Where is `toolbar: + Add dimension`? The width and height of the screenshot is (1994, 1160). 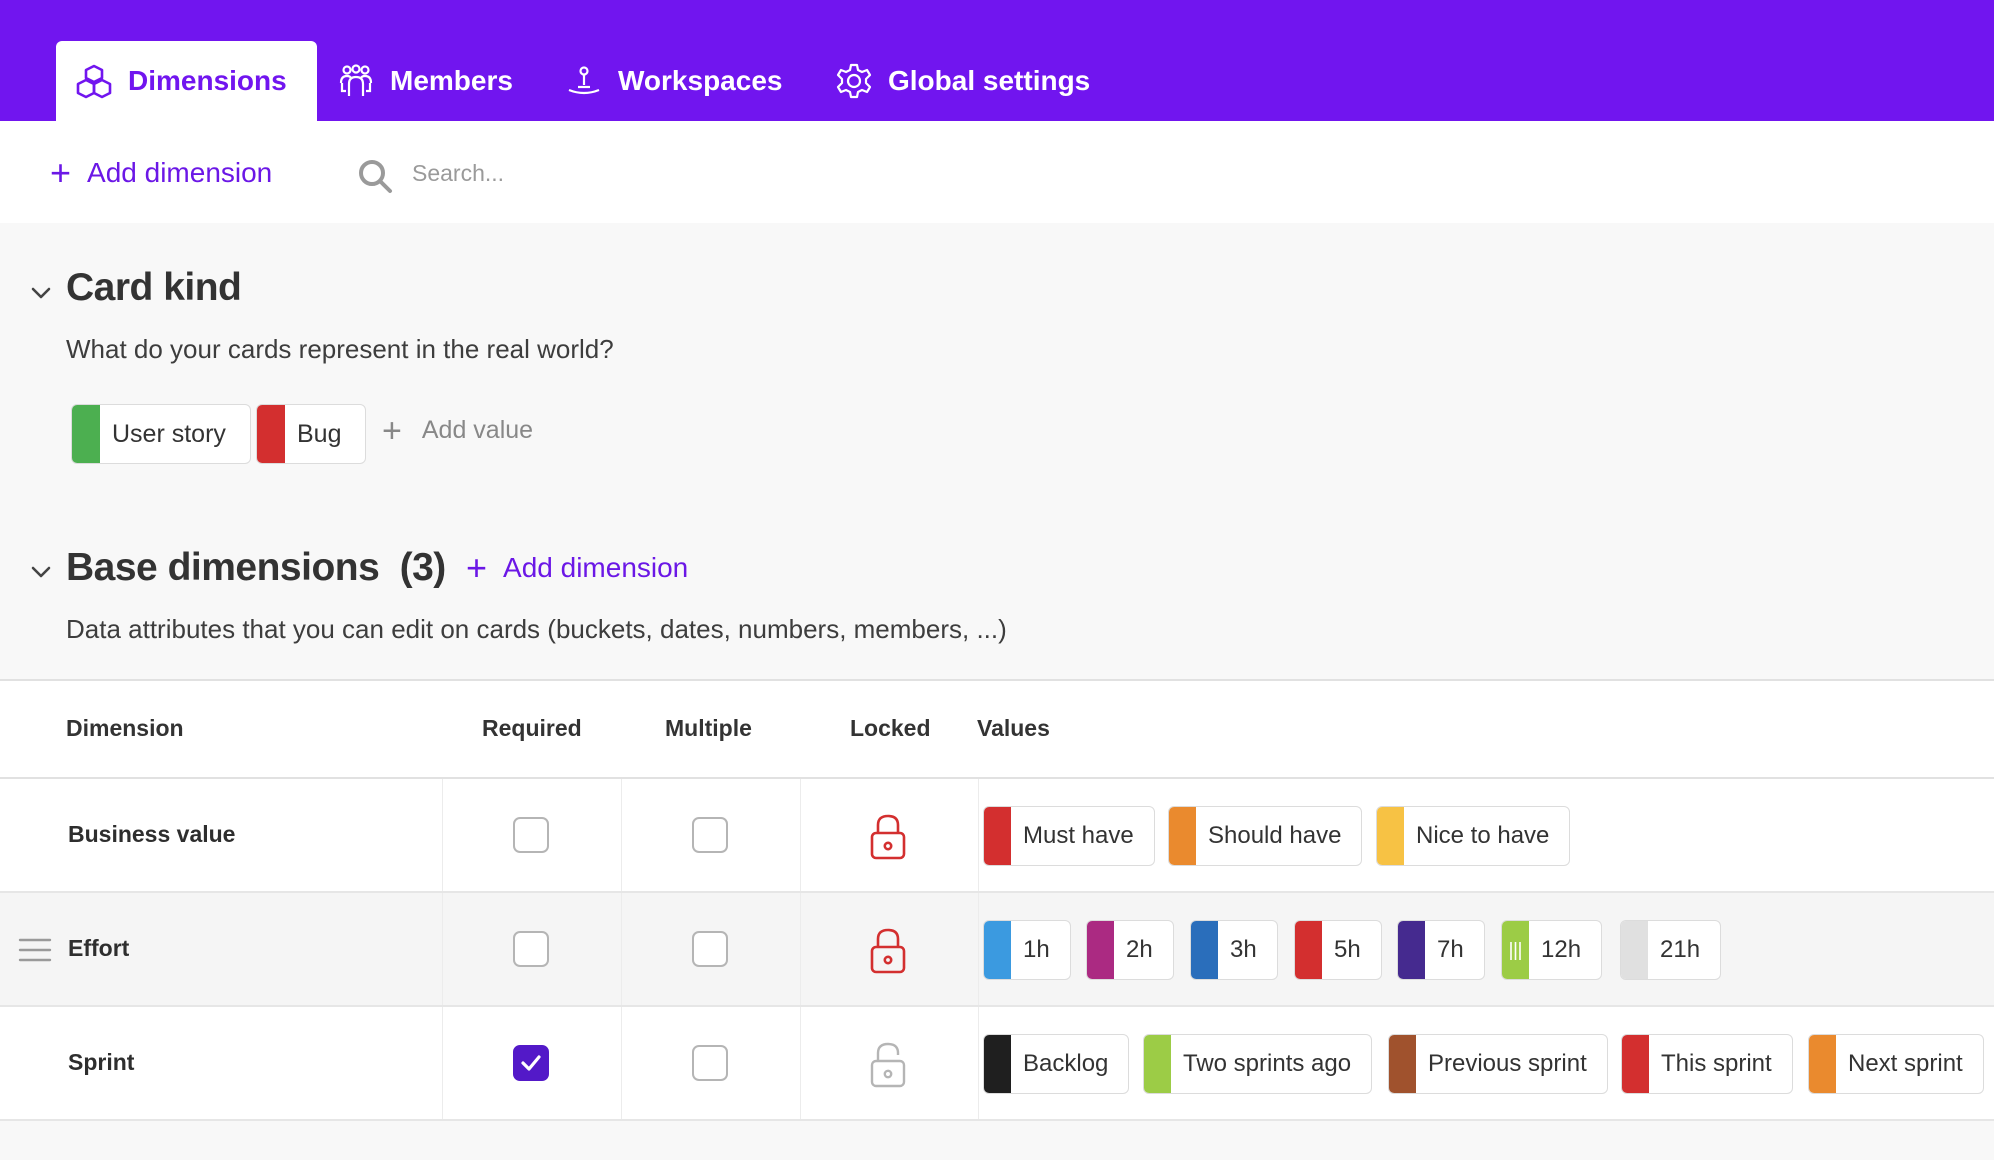 toolbar: + Add dimension is located at coordinates (997, 172).